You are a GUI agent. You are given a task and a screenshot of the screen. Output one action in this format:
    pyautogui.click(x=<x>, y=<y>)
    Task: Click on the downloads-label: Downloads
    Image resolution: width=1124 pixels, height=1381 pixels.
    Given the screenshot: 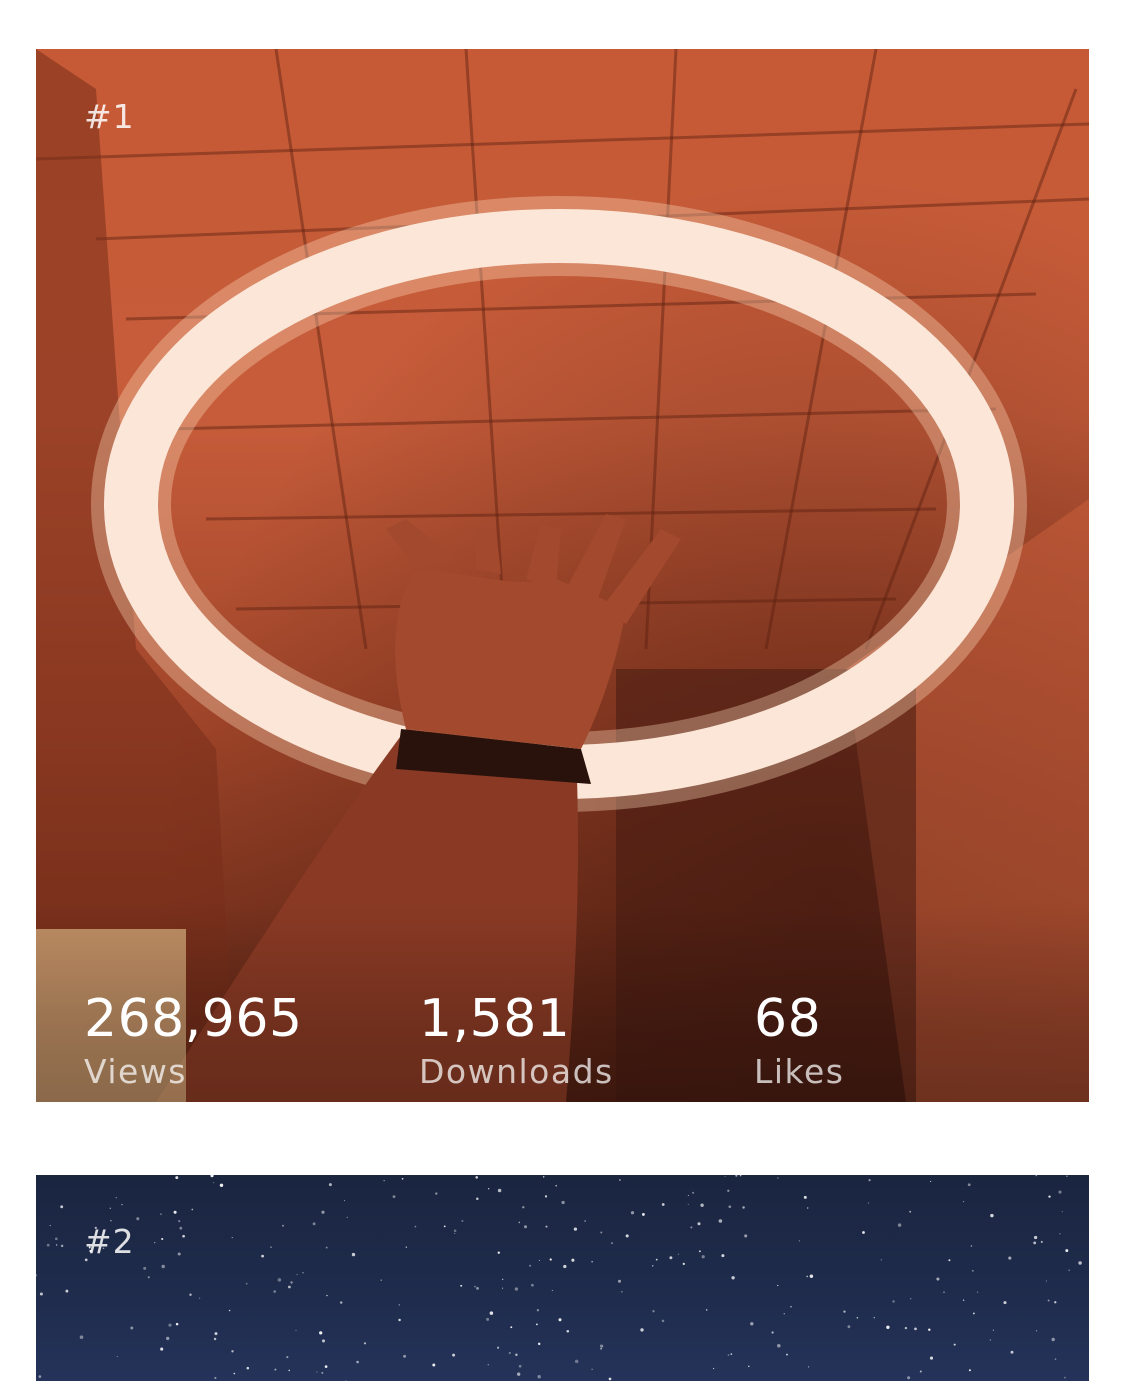 What is the action you would take?
    pyautogui.click(x=516, y=1071)
    